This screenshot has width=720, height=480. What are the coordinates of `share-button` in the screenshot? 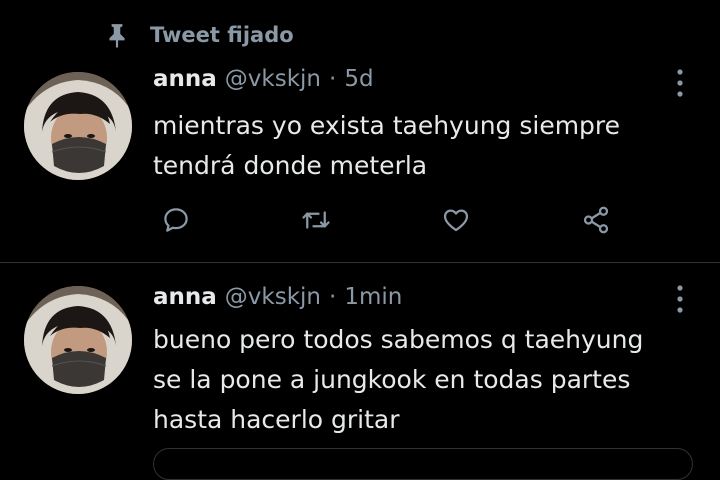 It's located at (596, 220).